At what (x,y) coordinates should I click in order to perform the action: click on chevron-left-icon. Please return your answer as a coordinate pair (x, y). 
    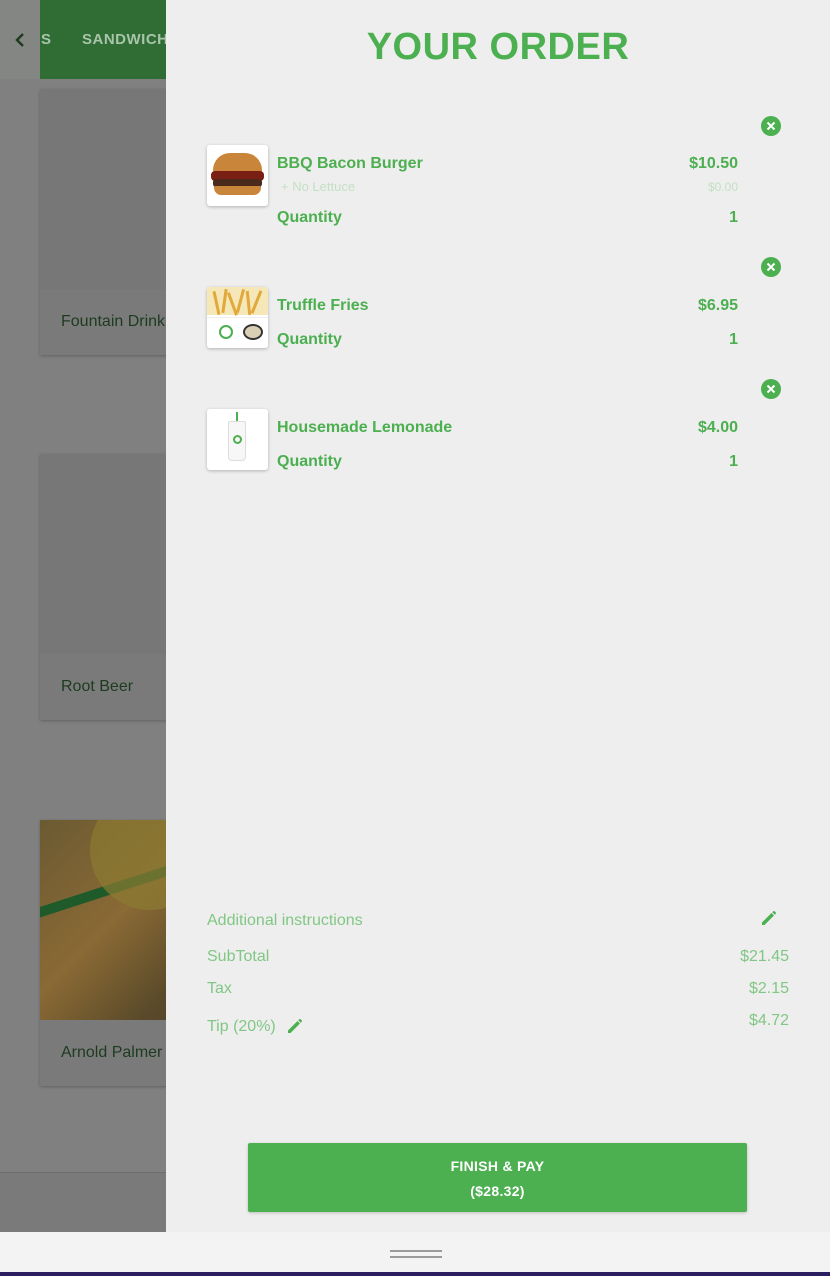
    Looking at the image, I should click on (19, 39).